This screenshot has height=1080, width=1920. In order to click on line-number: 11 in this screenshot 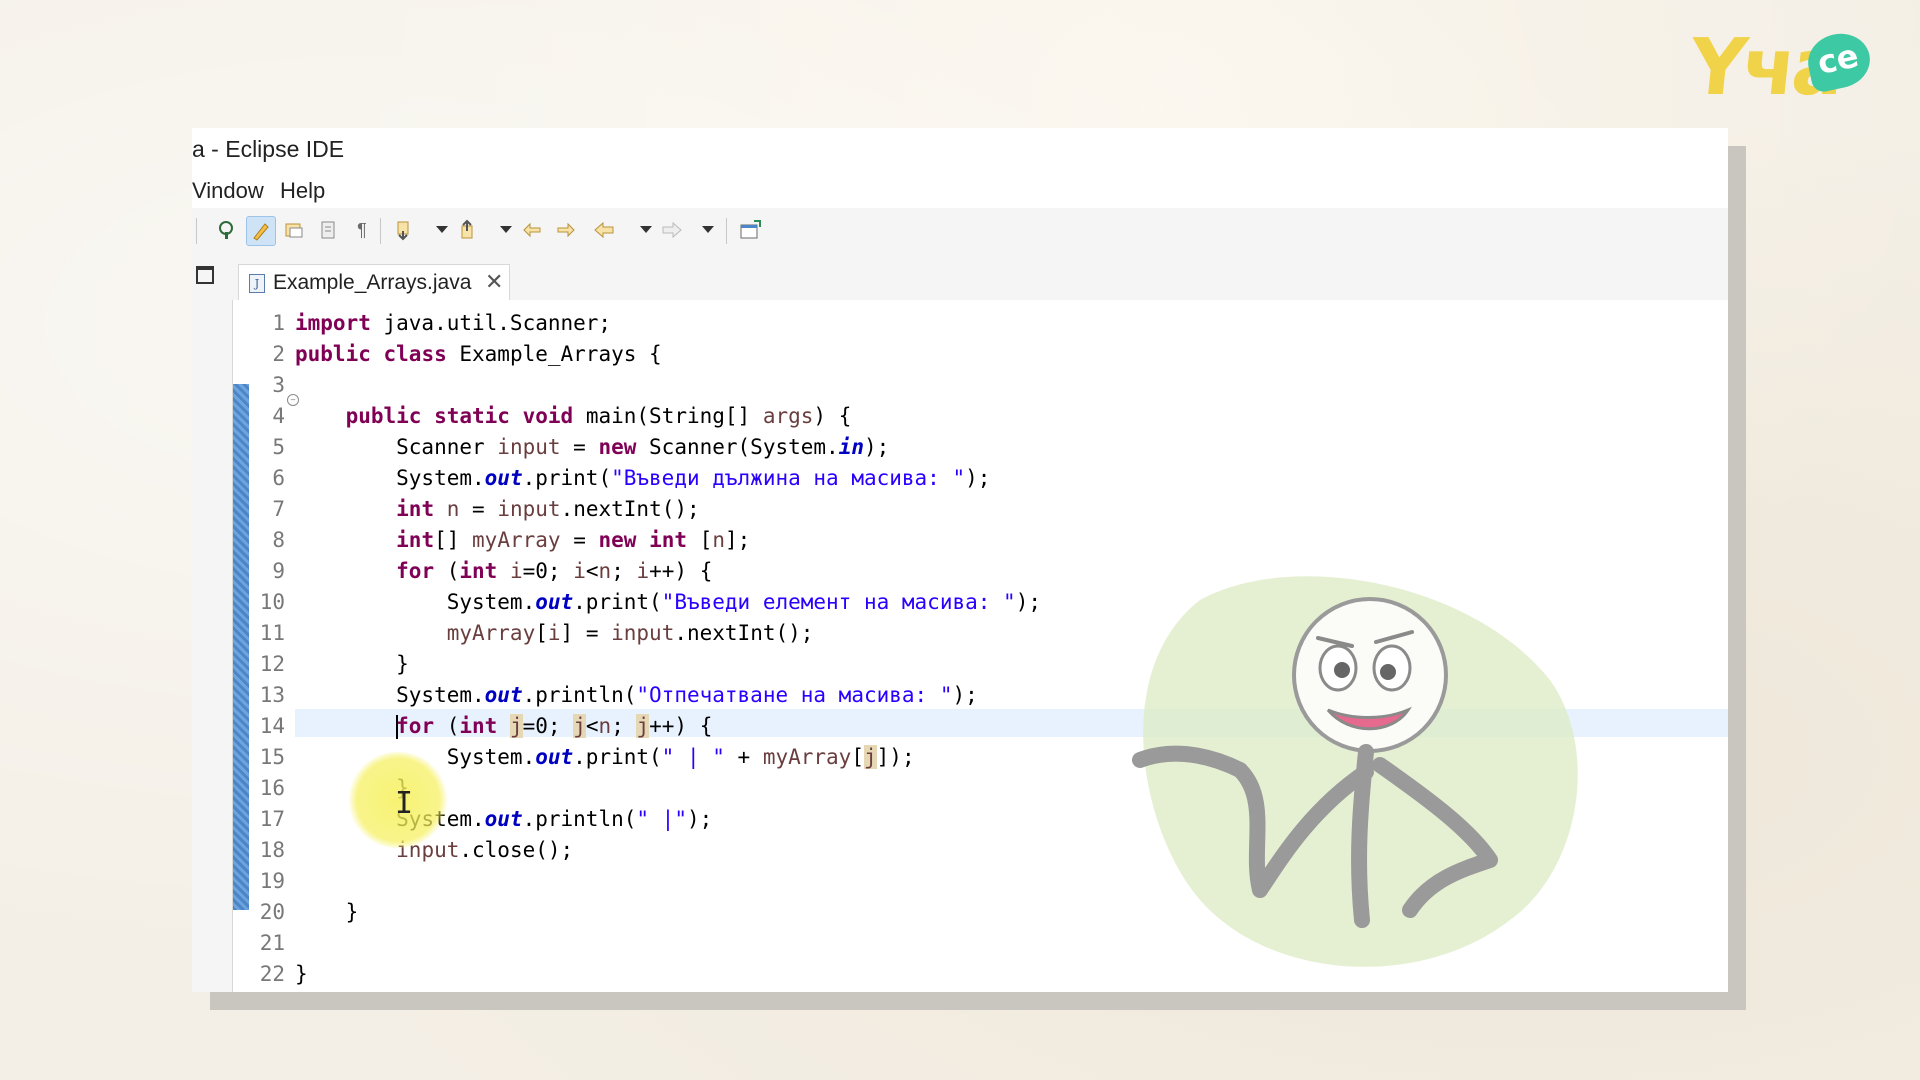, I will do `click(272, 633)`.